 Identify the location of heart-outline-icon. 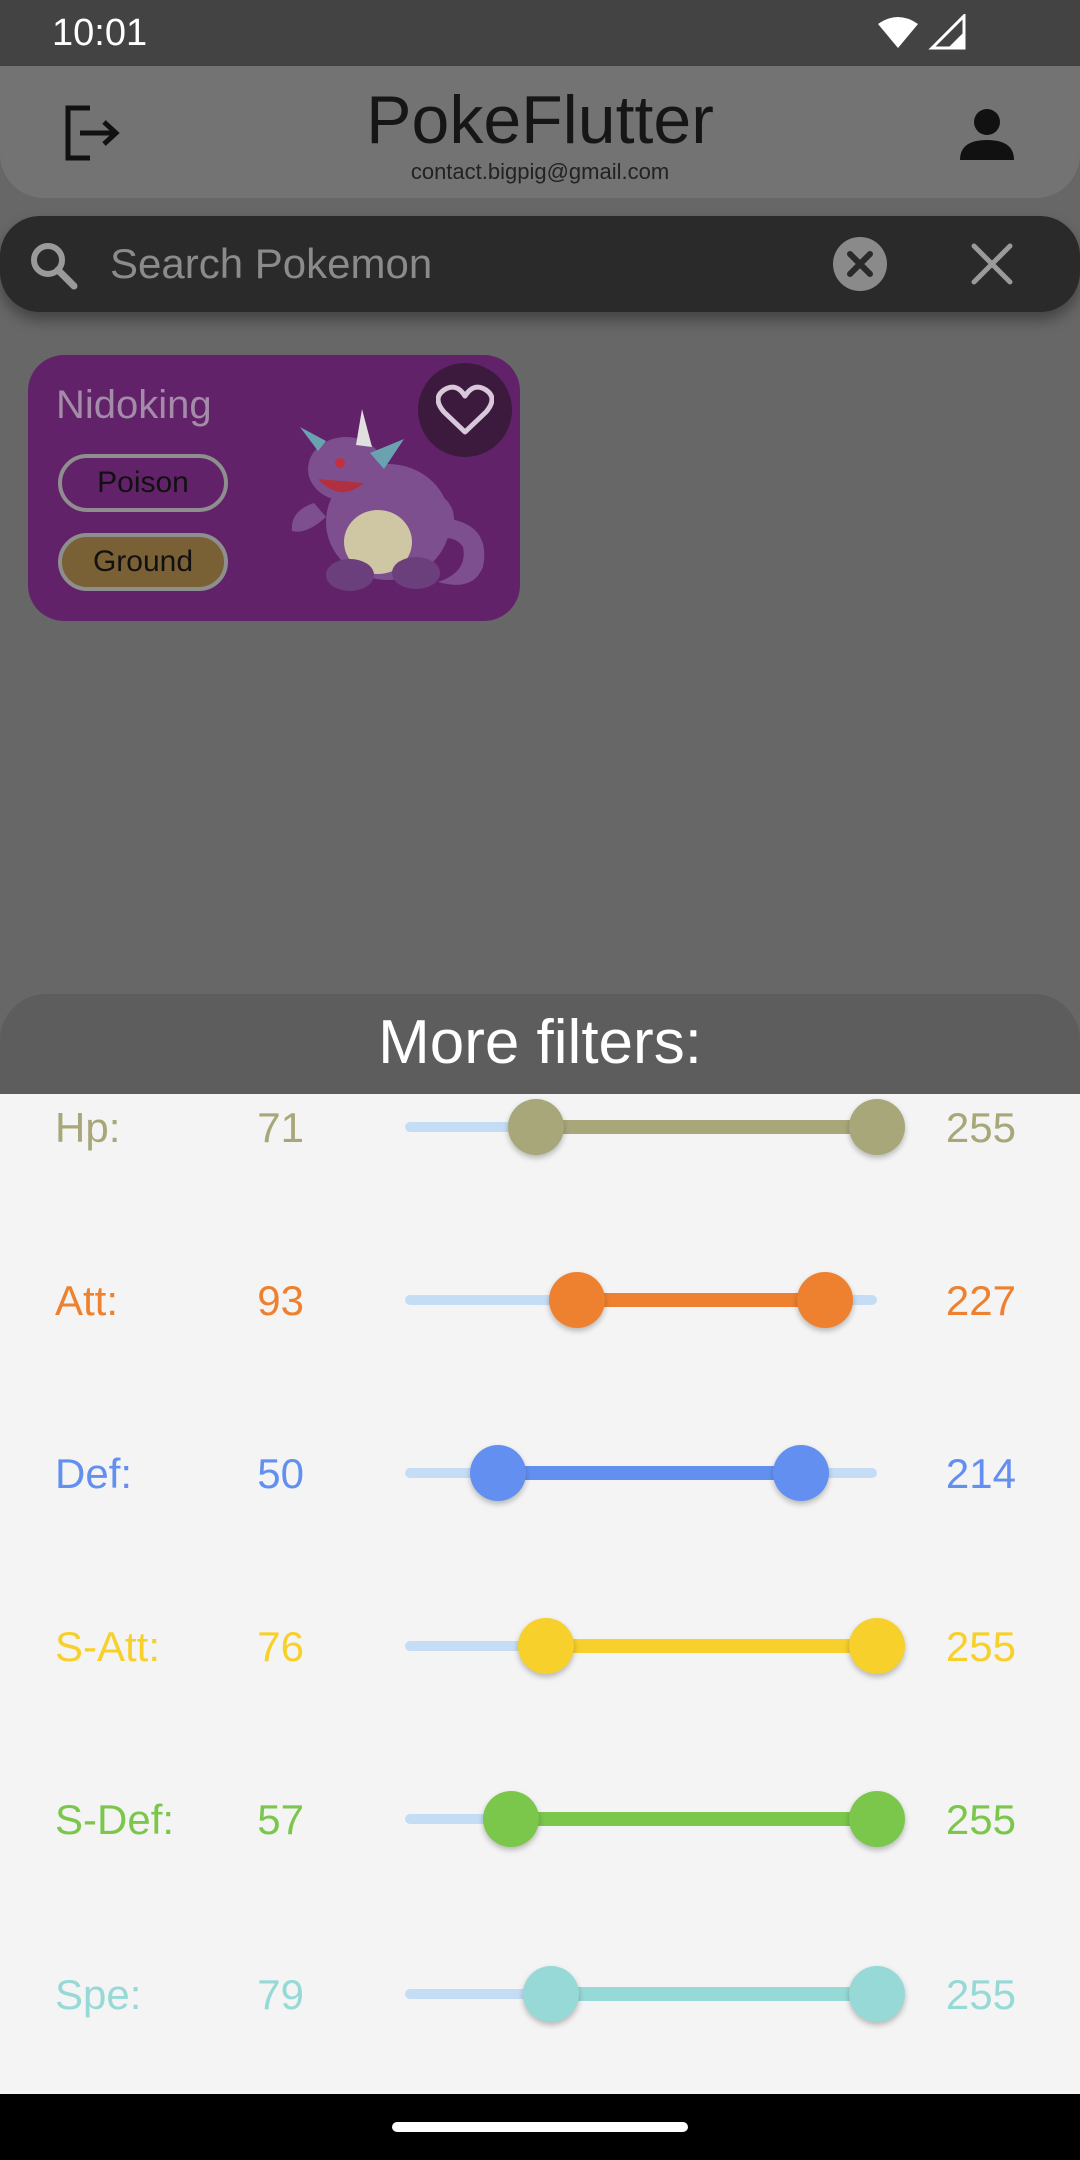
(465, 409).